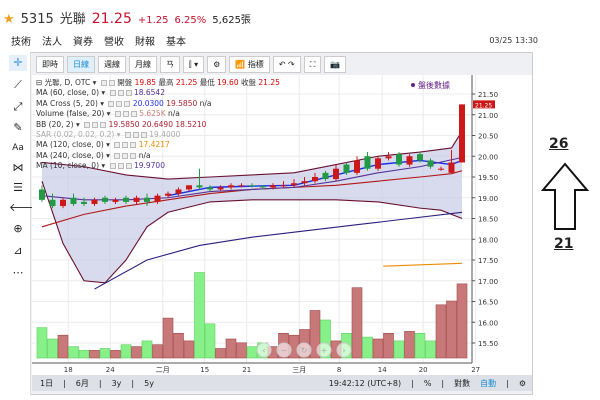 This screenshot has height=400, width=600. Describe the element at coordinates (54, 43) in the screenshot. I see `tab-institutional: 法人` at that location.